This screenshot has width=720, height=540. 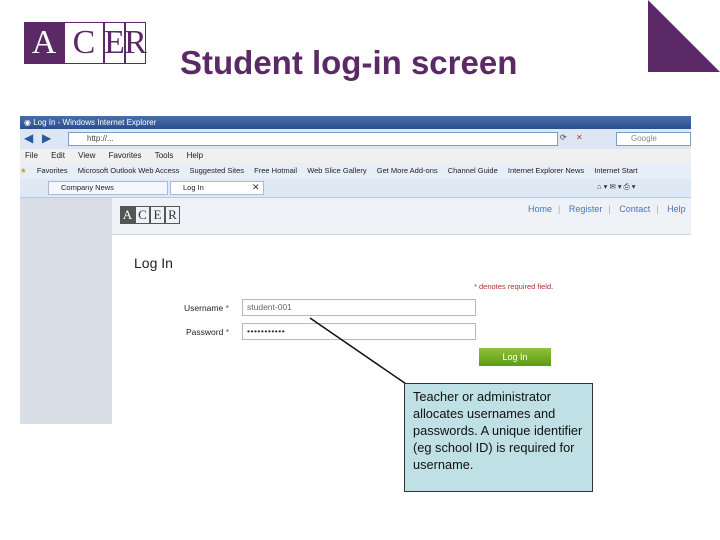 I want to click on tab-company-news: Company News, so click(x=108, y=188).